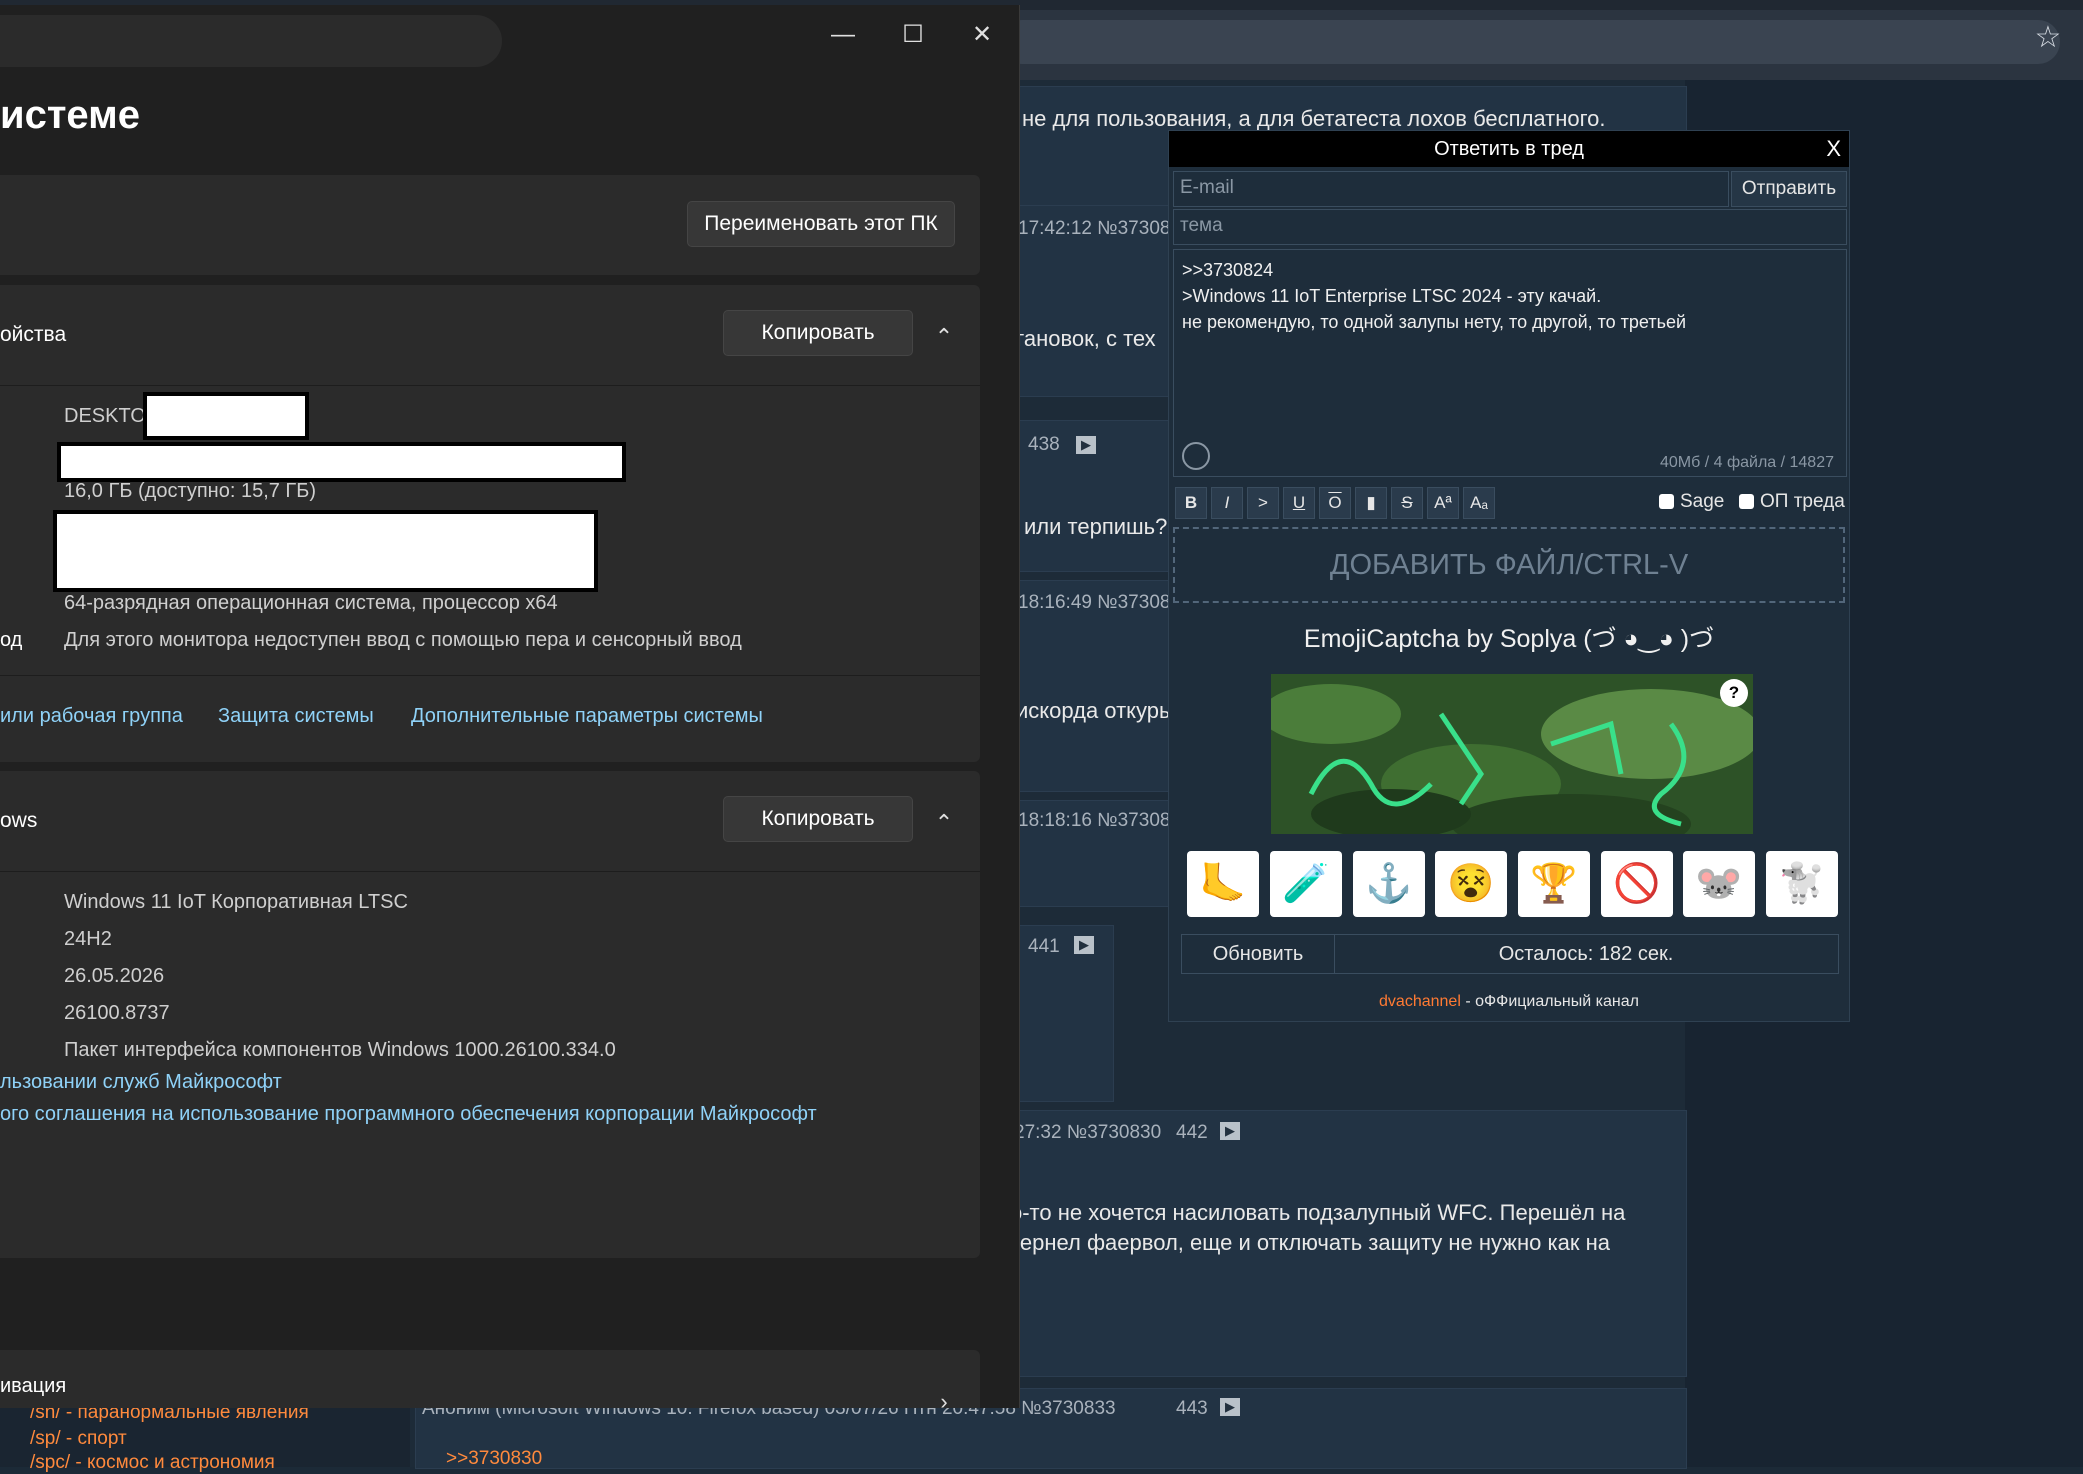 This screenshot has width=2083, height=1474. I want to click on windows-specs-title: ows, so click(19, 820).